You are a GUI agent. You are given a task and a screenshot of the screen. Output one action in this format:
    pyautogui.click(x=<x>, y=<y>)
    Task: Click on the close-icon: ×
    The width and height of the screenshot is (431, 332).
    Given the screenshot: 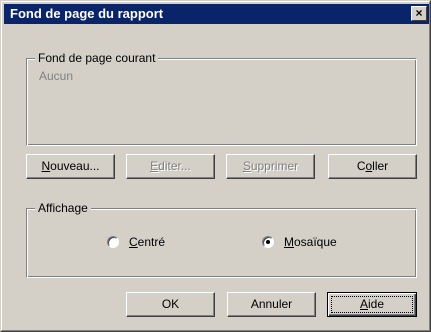 What is the action you would take?
    pyautogui.click(x=419, y=13)
    